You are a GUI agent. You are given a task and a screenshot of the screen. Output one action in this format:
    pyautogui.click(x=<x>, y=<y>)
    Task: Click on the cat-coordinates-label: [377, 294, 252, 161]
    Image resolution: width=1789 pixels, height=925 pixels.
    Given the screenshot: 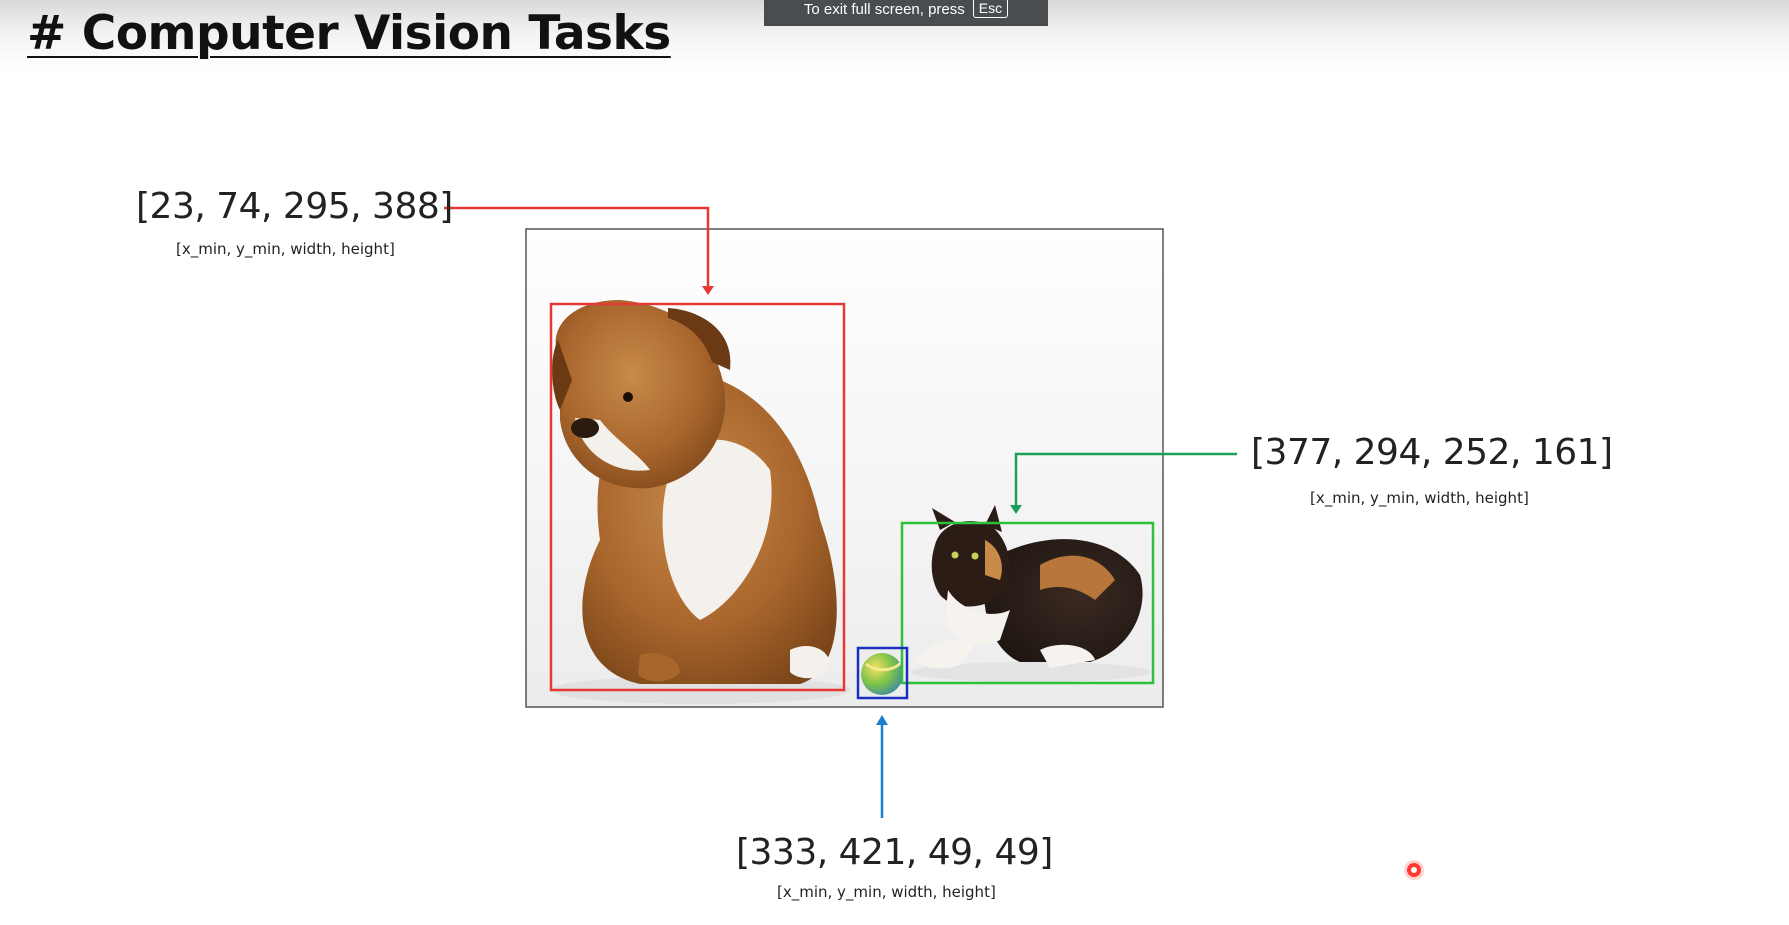 What is the action you would take?
    pyautogui.click(x=1432, y=452)
    